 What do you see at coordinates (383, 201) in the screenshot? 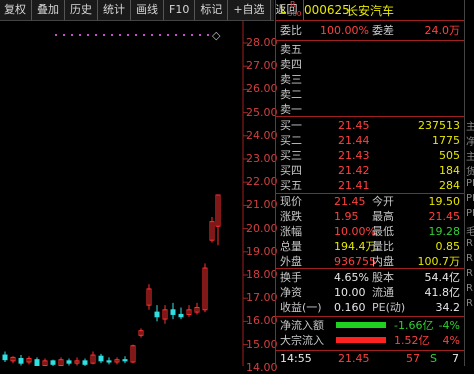
I see `quote-label: 今开` at bounding box center [383, 201].